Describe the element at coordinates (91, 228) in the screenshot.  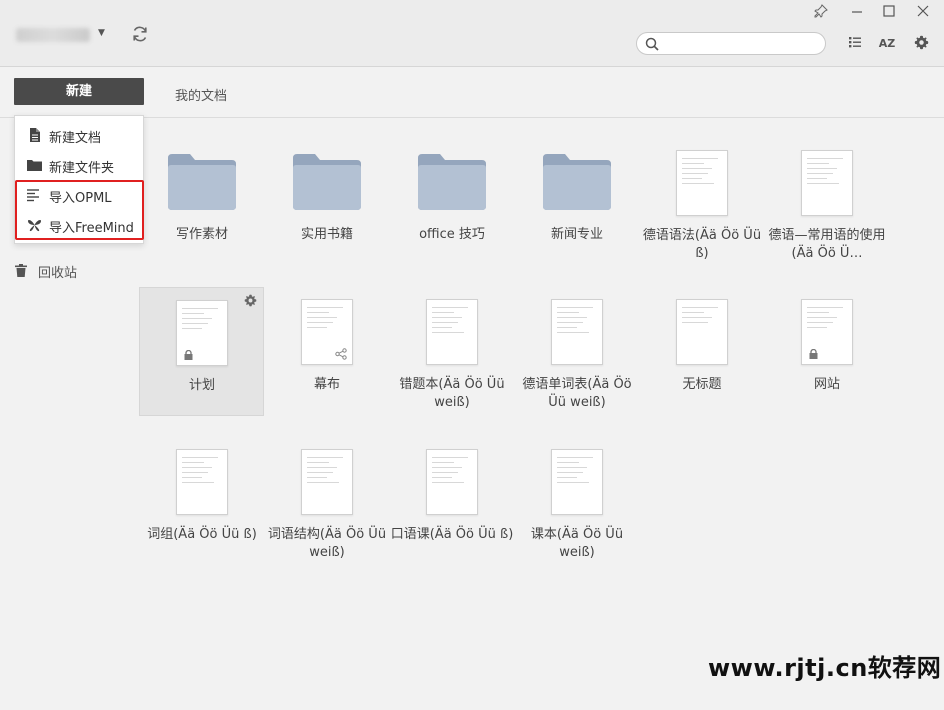
I see `menu-item-label: 导入FreeMind` at that location.